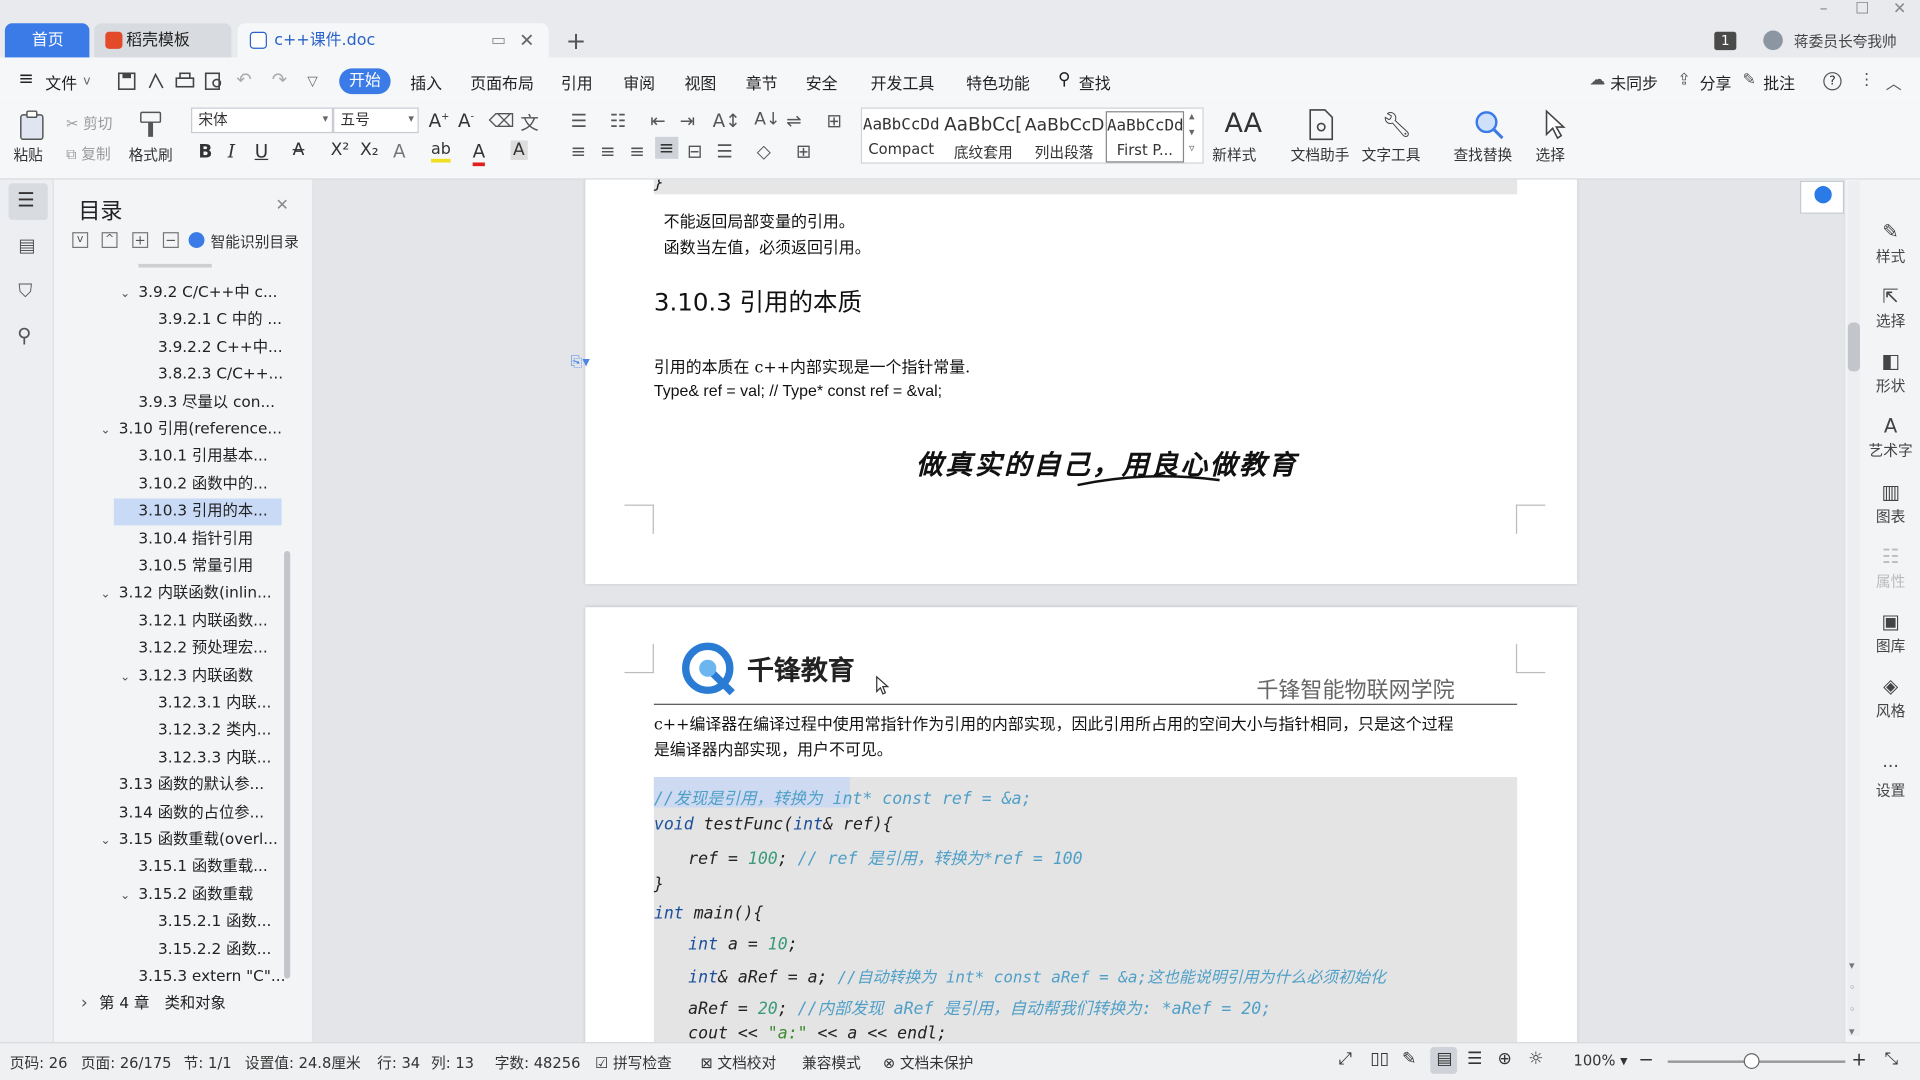 Image resolution: width=1920 pixels, height=1080 pixels. What do you see at coordinates (1535, 1059) in the screenshot?
I see `eye-protect-icon: ☼` at bounding box center [1535, 1059].